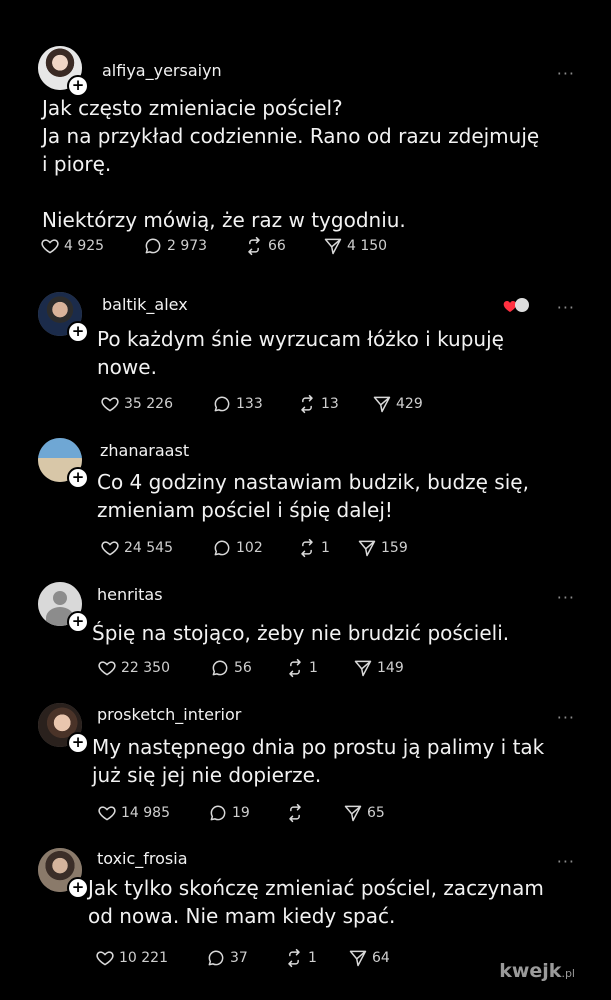 Image resolution: width=611 pixels, height=1000 pixels. Describe the element at coordinates (381, 958) in the screenshot. I see `share-count: 64` at that location.